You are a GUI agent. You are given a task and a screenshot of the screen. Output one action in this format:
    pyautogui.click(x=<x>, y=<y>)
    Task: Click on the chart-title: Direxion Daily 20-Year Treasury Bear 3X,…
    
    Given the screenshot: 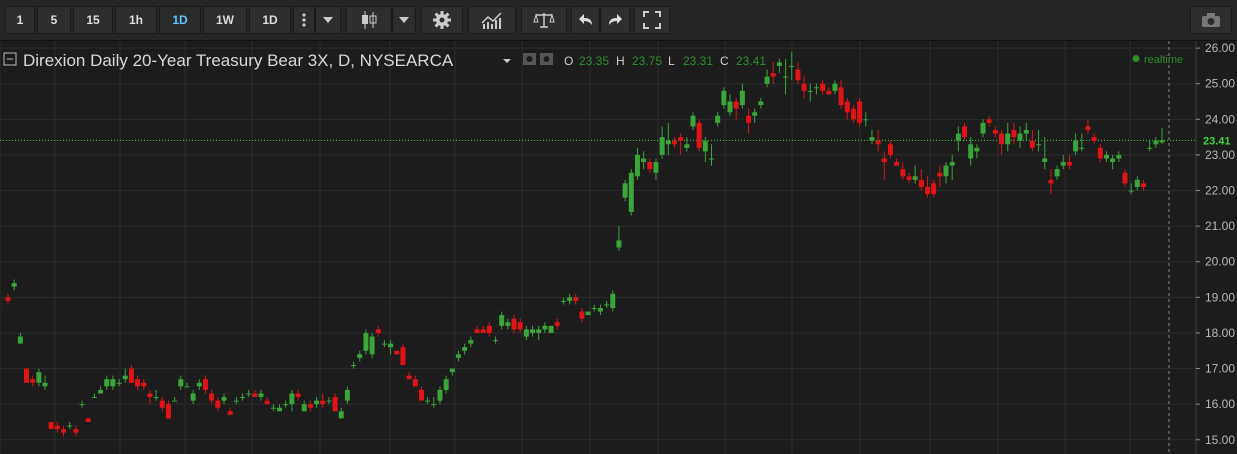 What is the action you would take?
    pyautogui.click(x=238, y=60)
    